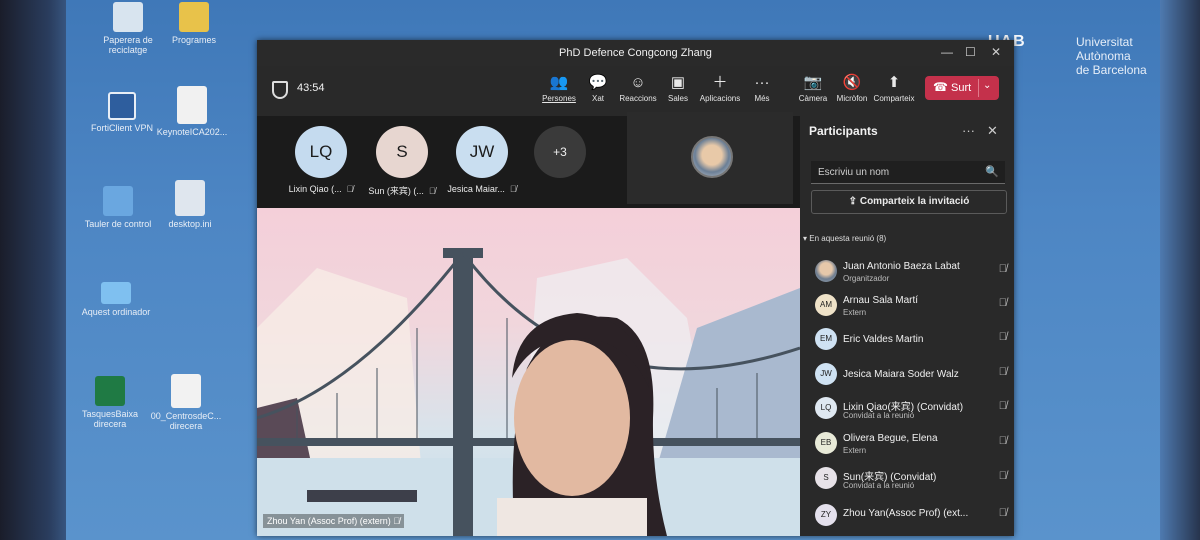  Describe the element at coordinates (826, 305) in the screenshot. I see `avatar: AM` at that location.